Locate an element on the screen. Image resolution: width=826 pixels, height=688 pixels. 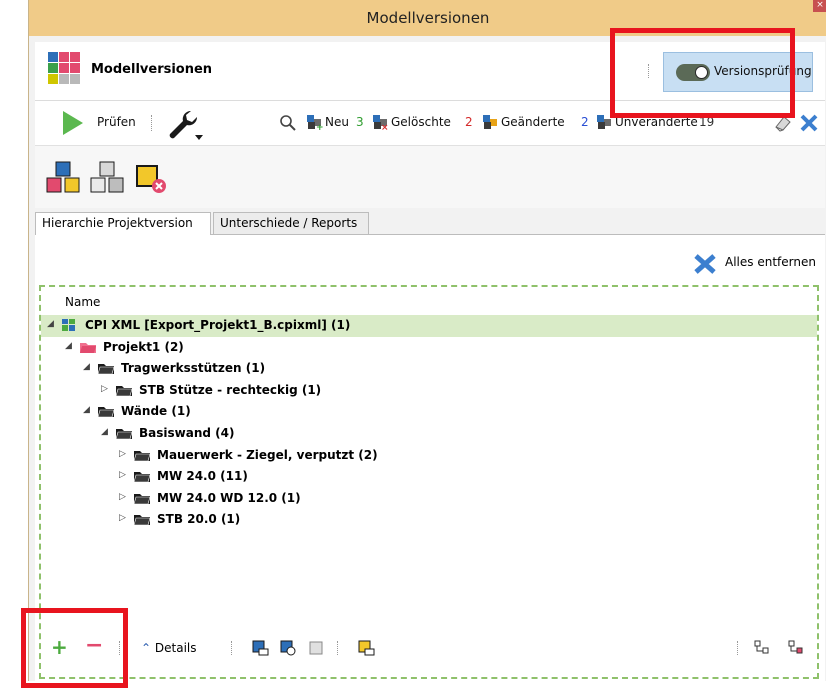
cube-yellow-list-icon is located at coordinates (366, 648).